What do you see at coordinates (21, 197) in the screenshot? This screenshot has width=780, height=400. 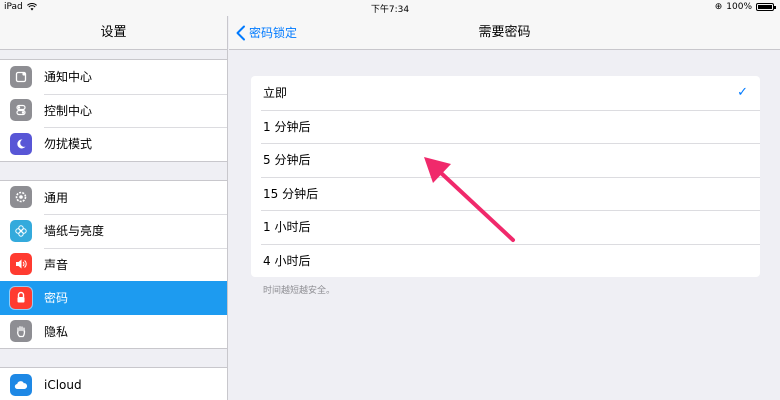 I see `gear-icon` at bounding box center [21, 197].